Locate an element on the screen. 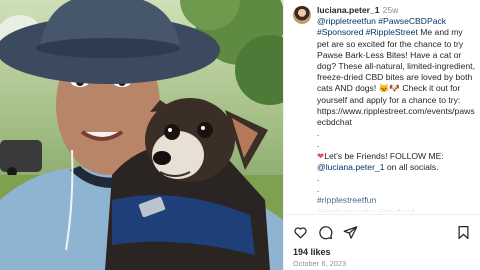 The image size is (480, 270). avatar is located at coordinates (302, 15).